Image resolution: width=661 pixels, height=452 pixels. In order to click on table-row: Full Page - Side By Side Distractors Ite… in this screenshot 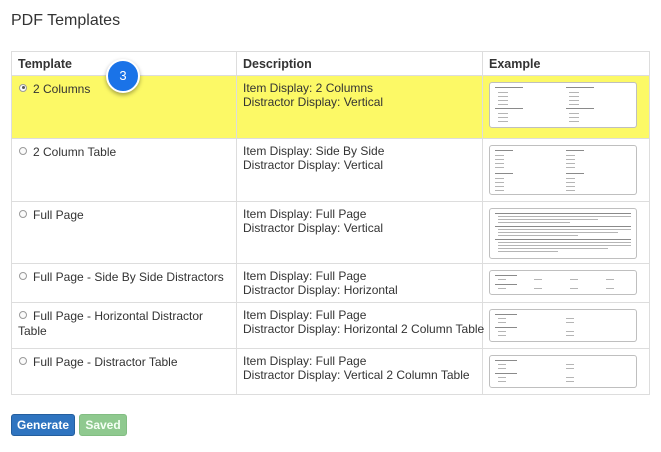, I will do `click(330, 283)`.